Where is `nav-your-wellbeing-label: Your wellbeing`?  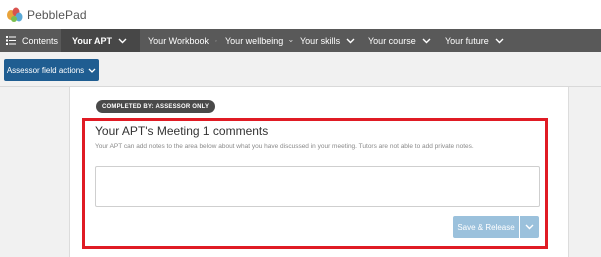 nav-your-wellbeing-label: Your wellbeing is located at coordinates (254, 40).